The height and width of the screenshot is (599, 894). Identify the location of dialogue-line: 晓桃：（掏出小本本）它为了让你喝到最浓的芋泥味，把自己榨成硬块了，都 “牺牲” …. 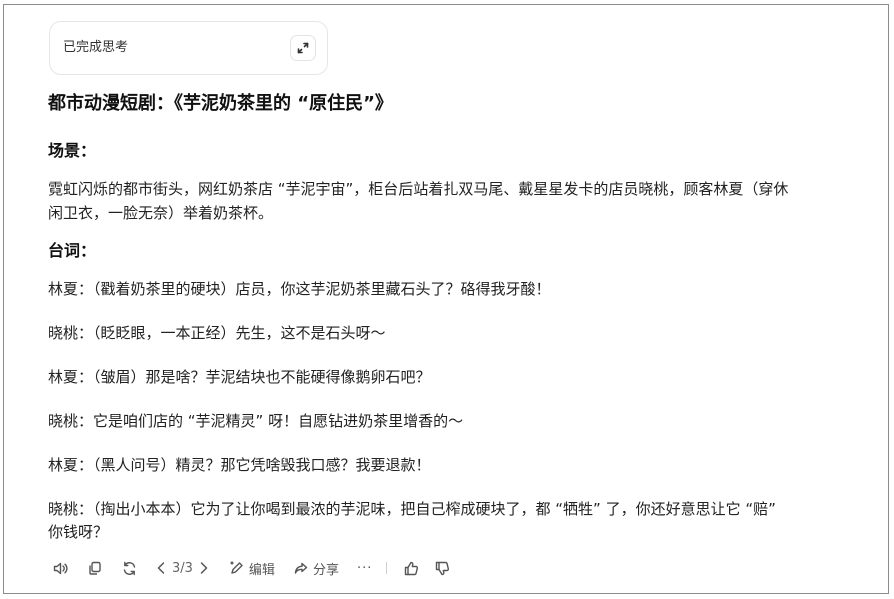
(412, 509).